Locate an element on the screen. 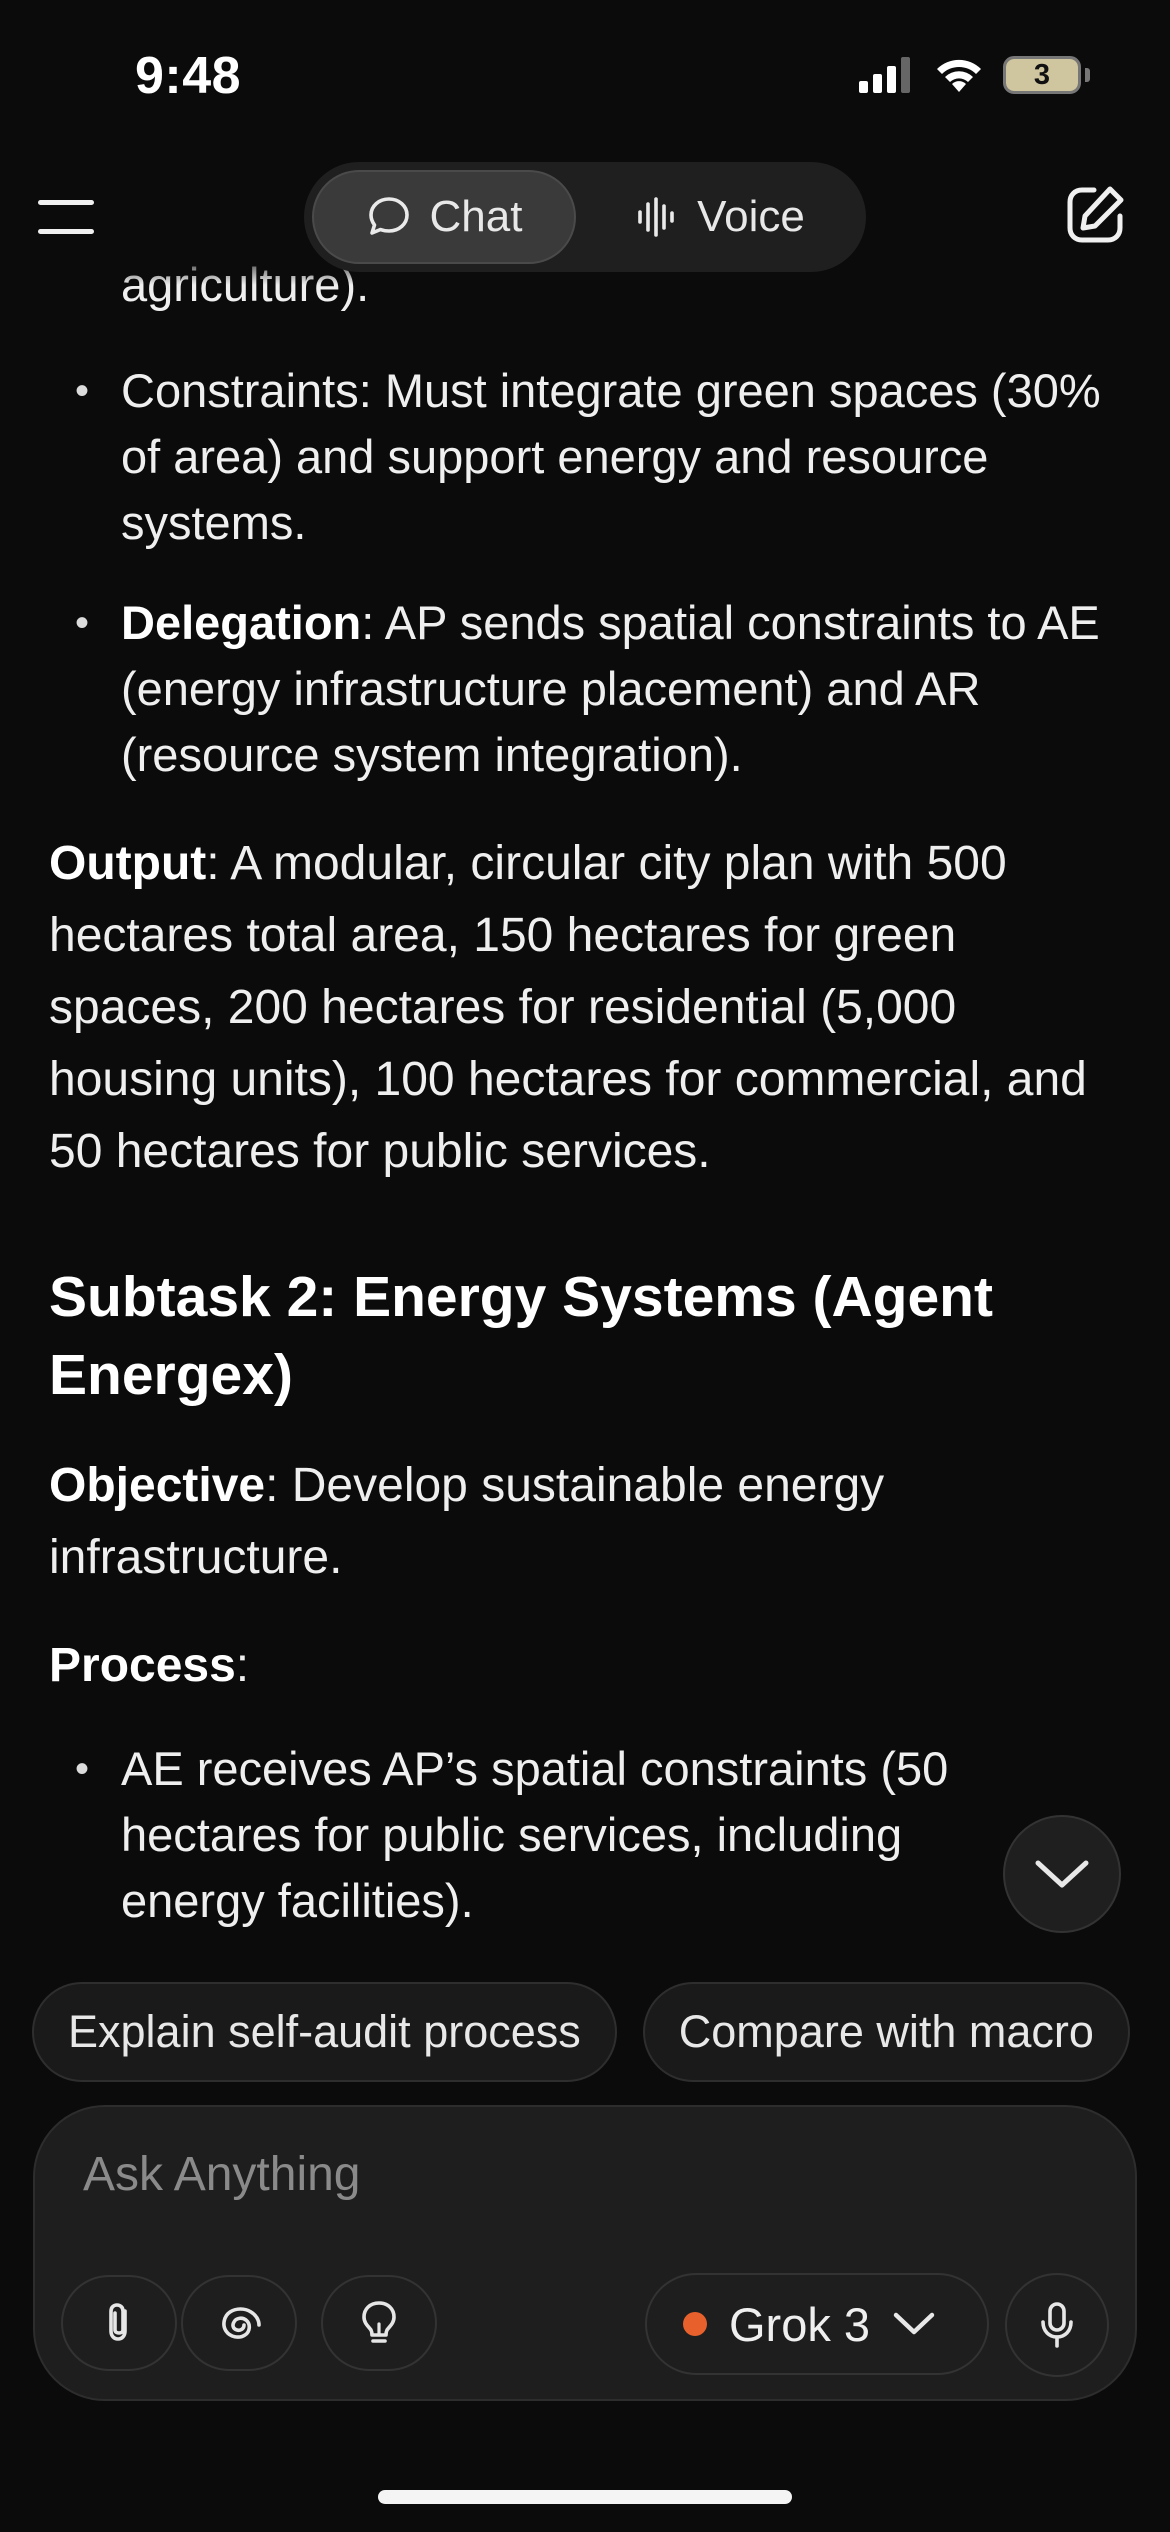  list-item-bold: Delegation is located at coordinates (241, 622).